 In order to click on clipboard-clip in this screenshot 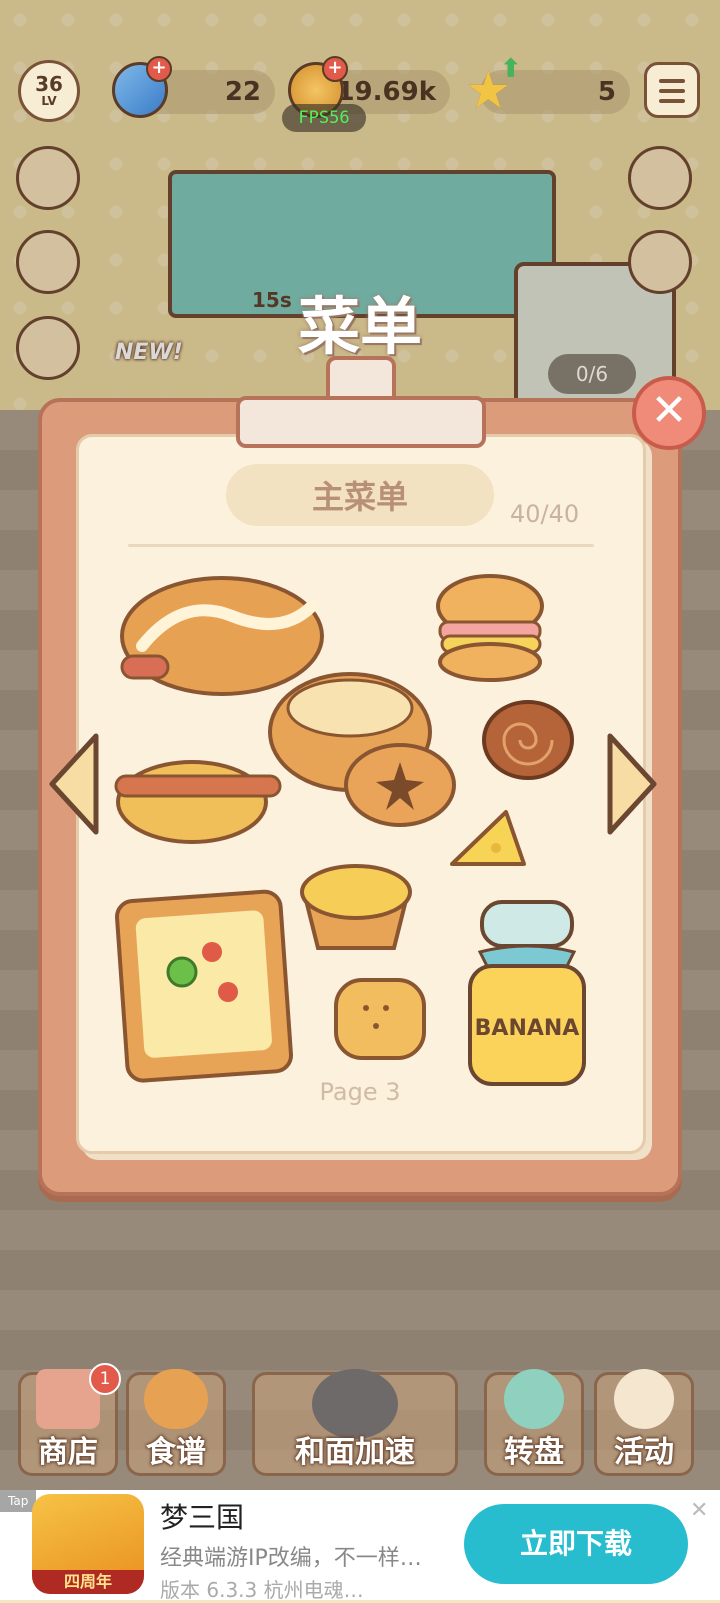, I will do `click(361, 402)`.